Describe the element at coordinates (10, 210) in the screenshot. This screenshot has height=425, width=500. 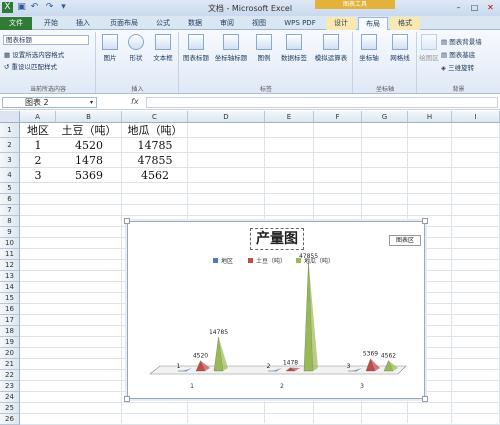
I see `row-header: 7` at that location.